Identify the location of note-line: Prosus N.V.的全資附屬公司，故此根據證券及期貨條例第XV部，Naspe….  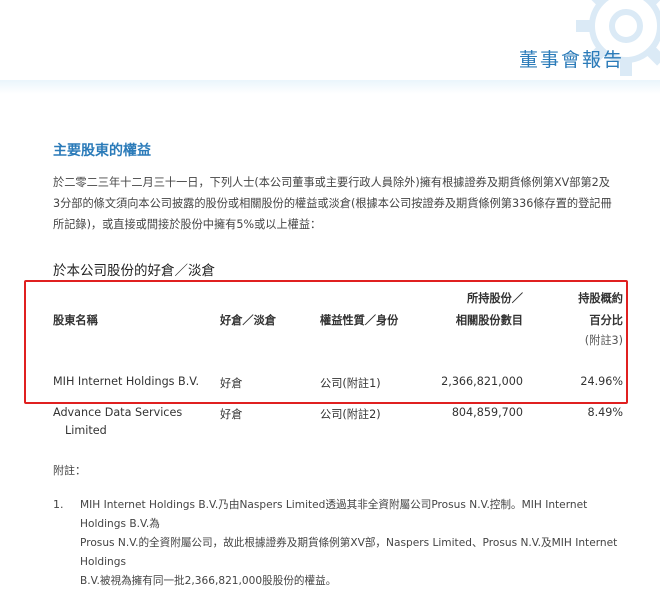
(349, 552).